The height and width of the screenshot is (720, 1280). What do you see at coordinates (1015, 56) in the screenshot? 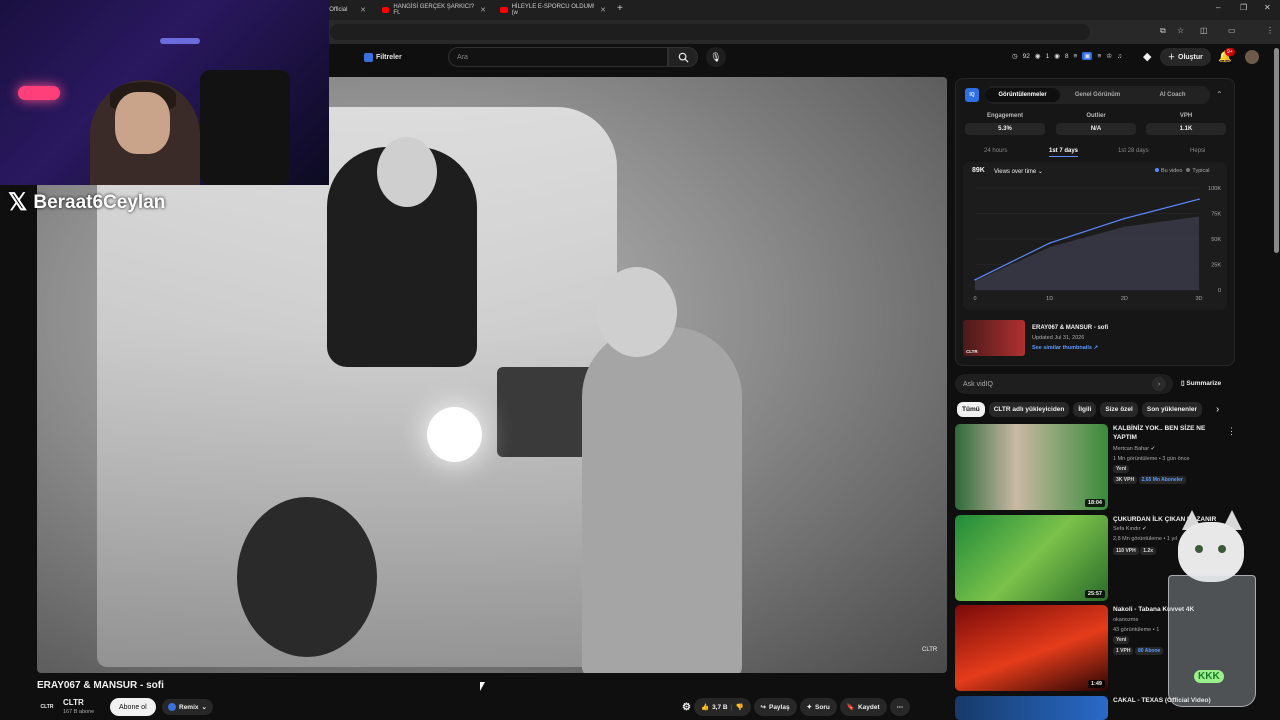
I see `timer-icon: ◷` at bounding box center [1015, 56].